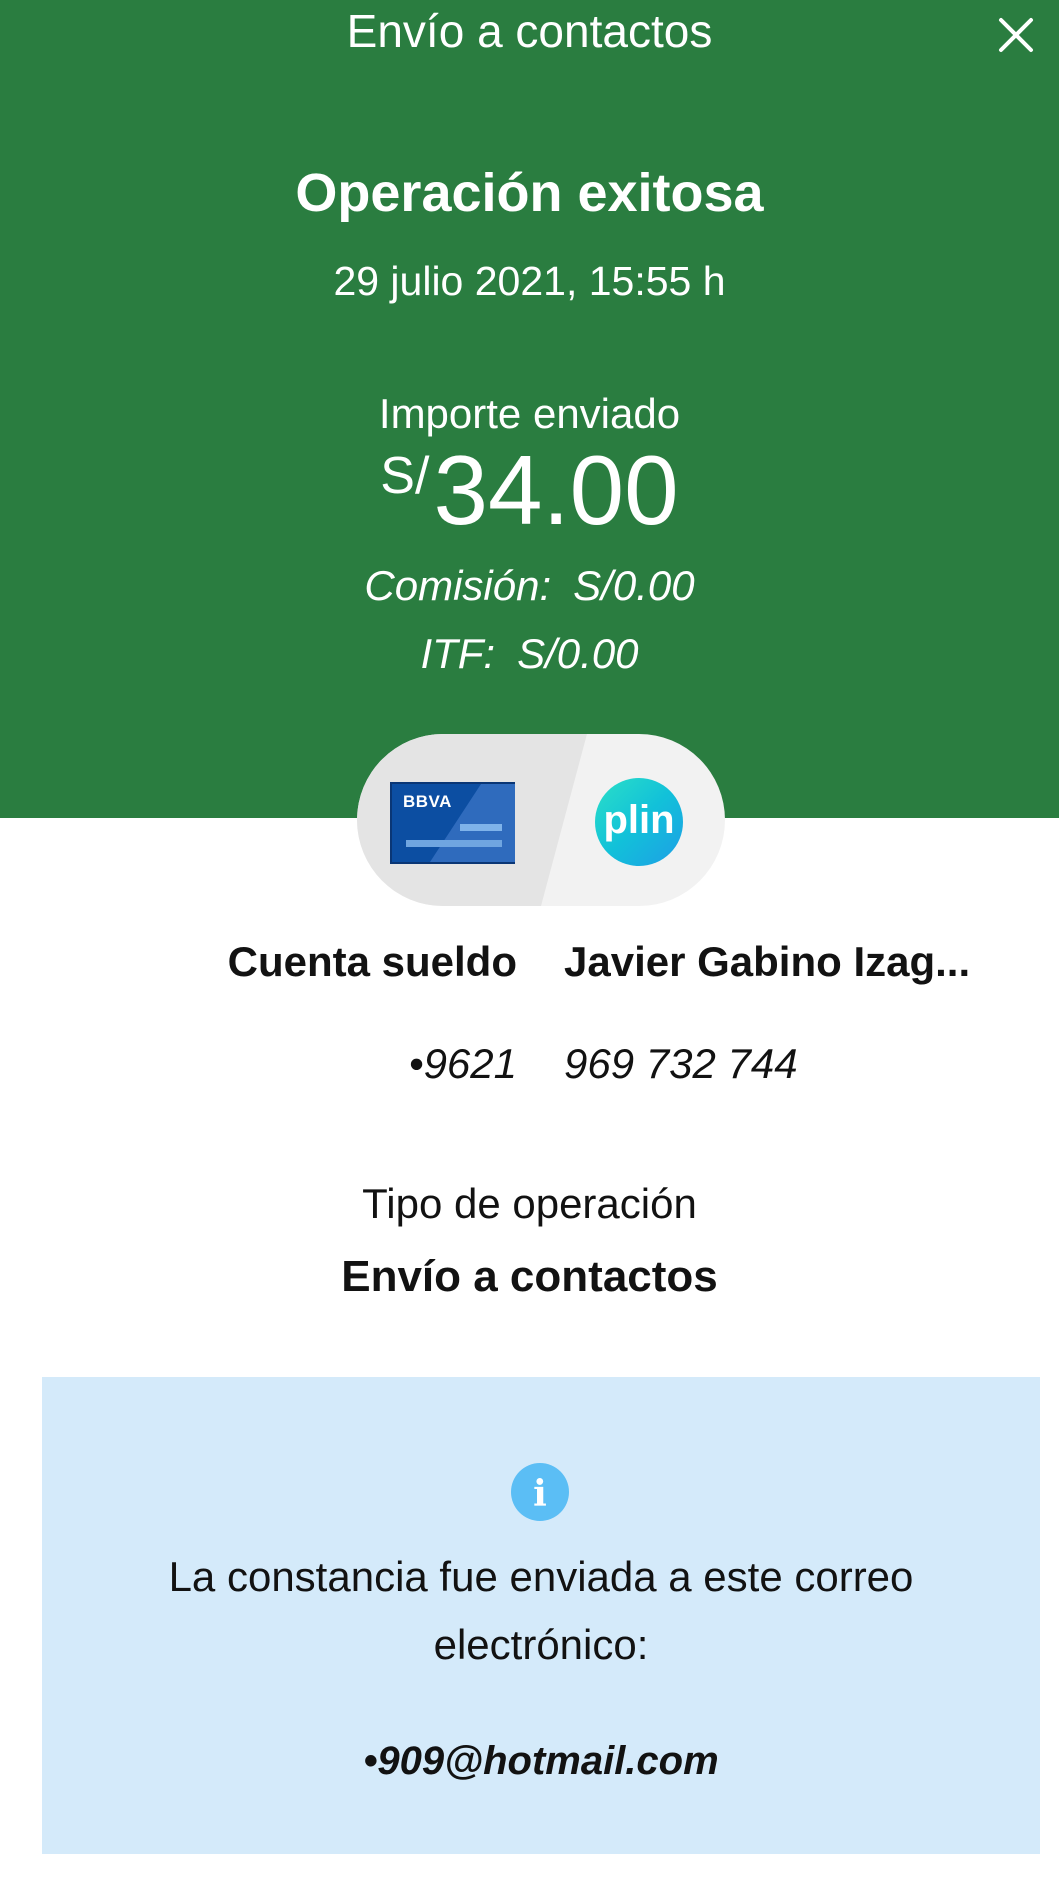 The width and height of the screenshot is (1059, 1881). I want to click on notice-email: •909@hotmail.com, so click(541, 1761).